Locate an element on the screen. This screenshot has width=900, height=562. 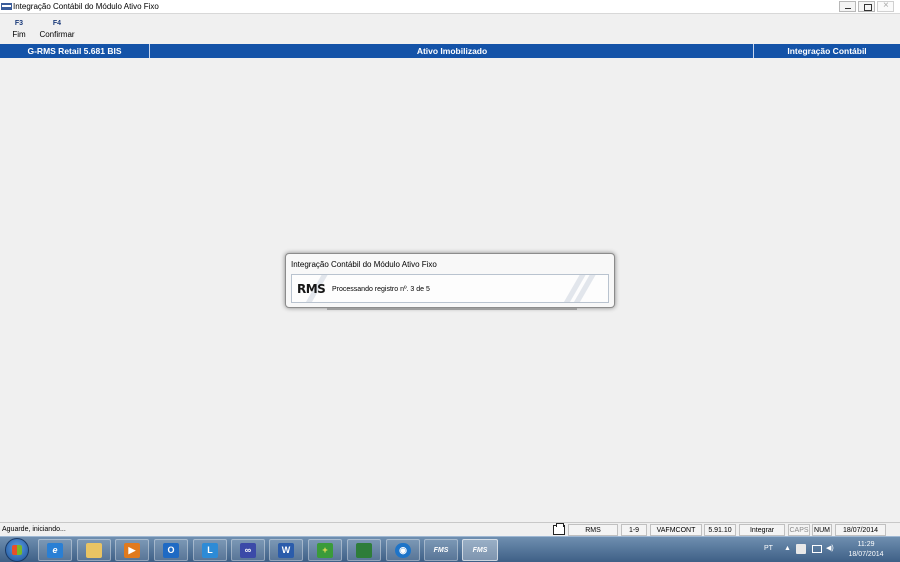
media-player-icon: ▶ is located at coordinates (132, 550).